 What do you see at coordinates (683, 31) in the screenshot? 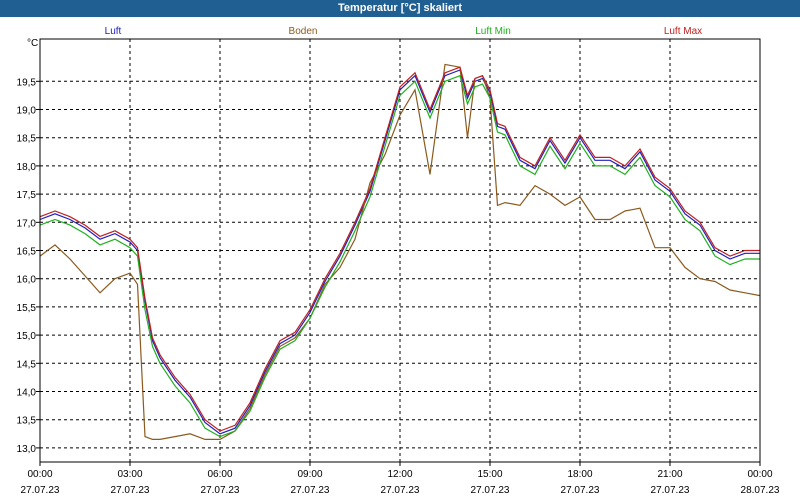
I see `legend-entry-luft-max: Luft Max` at bounding box center [683, 31].